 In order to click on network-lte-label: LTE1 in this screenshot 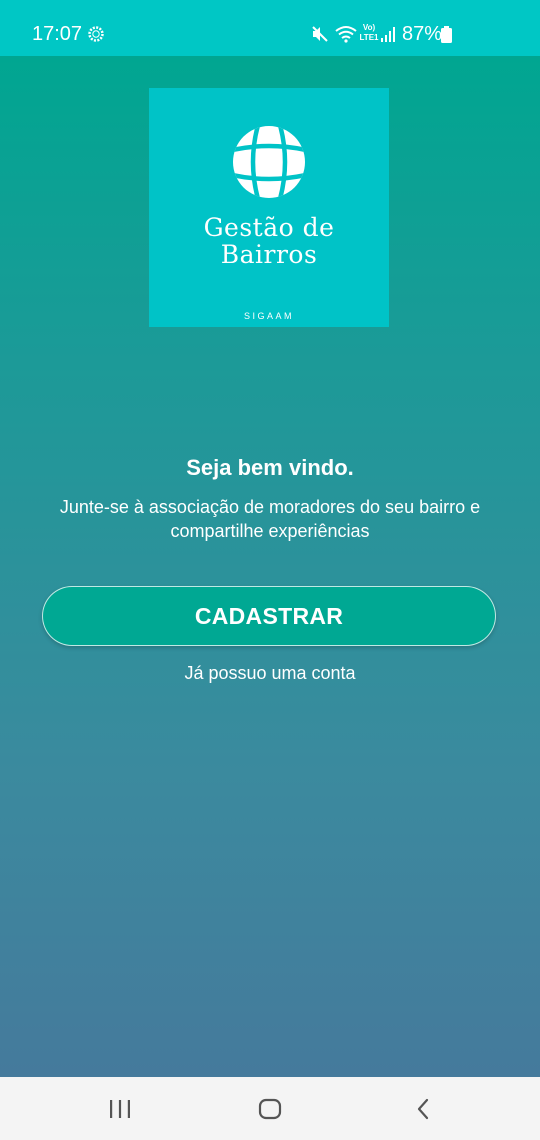, I will do `click(369, 37)`.